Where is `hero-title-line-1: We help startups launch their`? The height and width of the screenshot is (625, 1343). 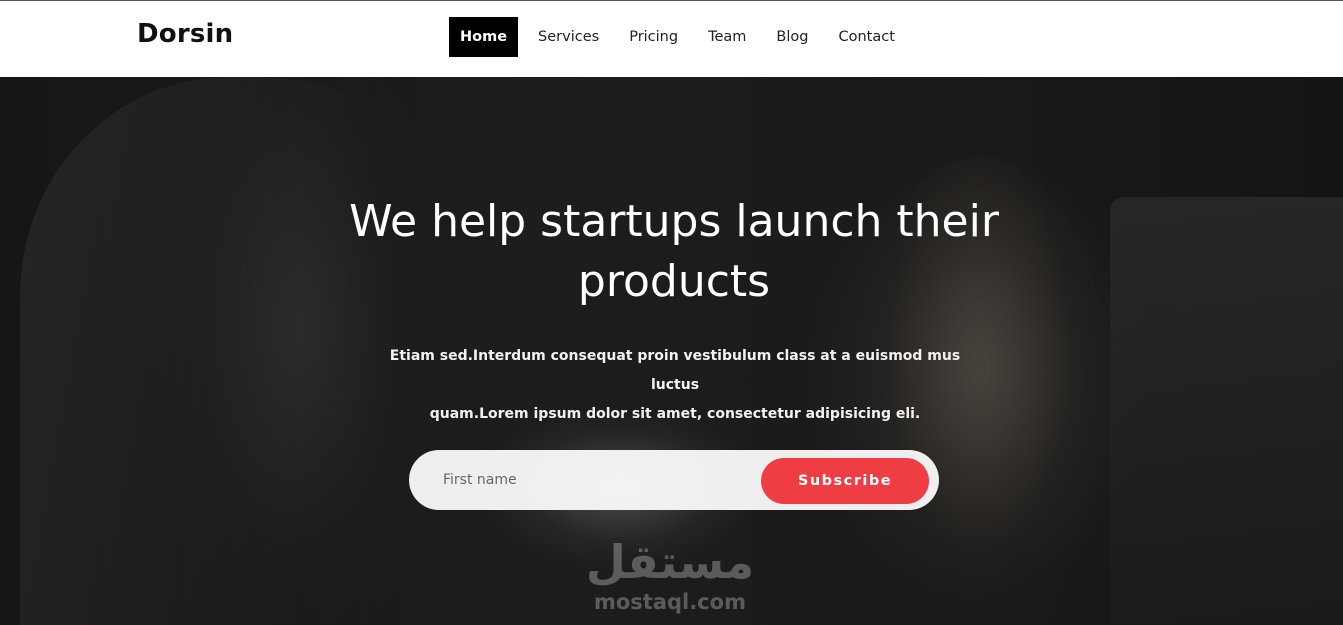 hero-title-line-1: We help startups launch their is located at coordinates (674, 221).